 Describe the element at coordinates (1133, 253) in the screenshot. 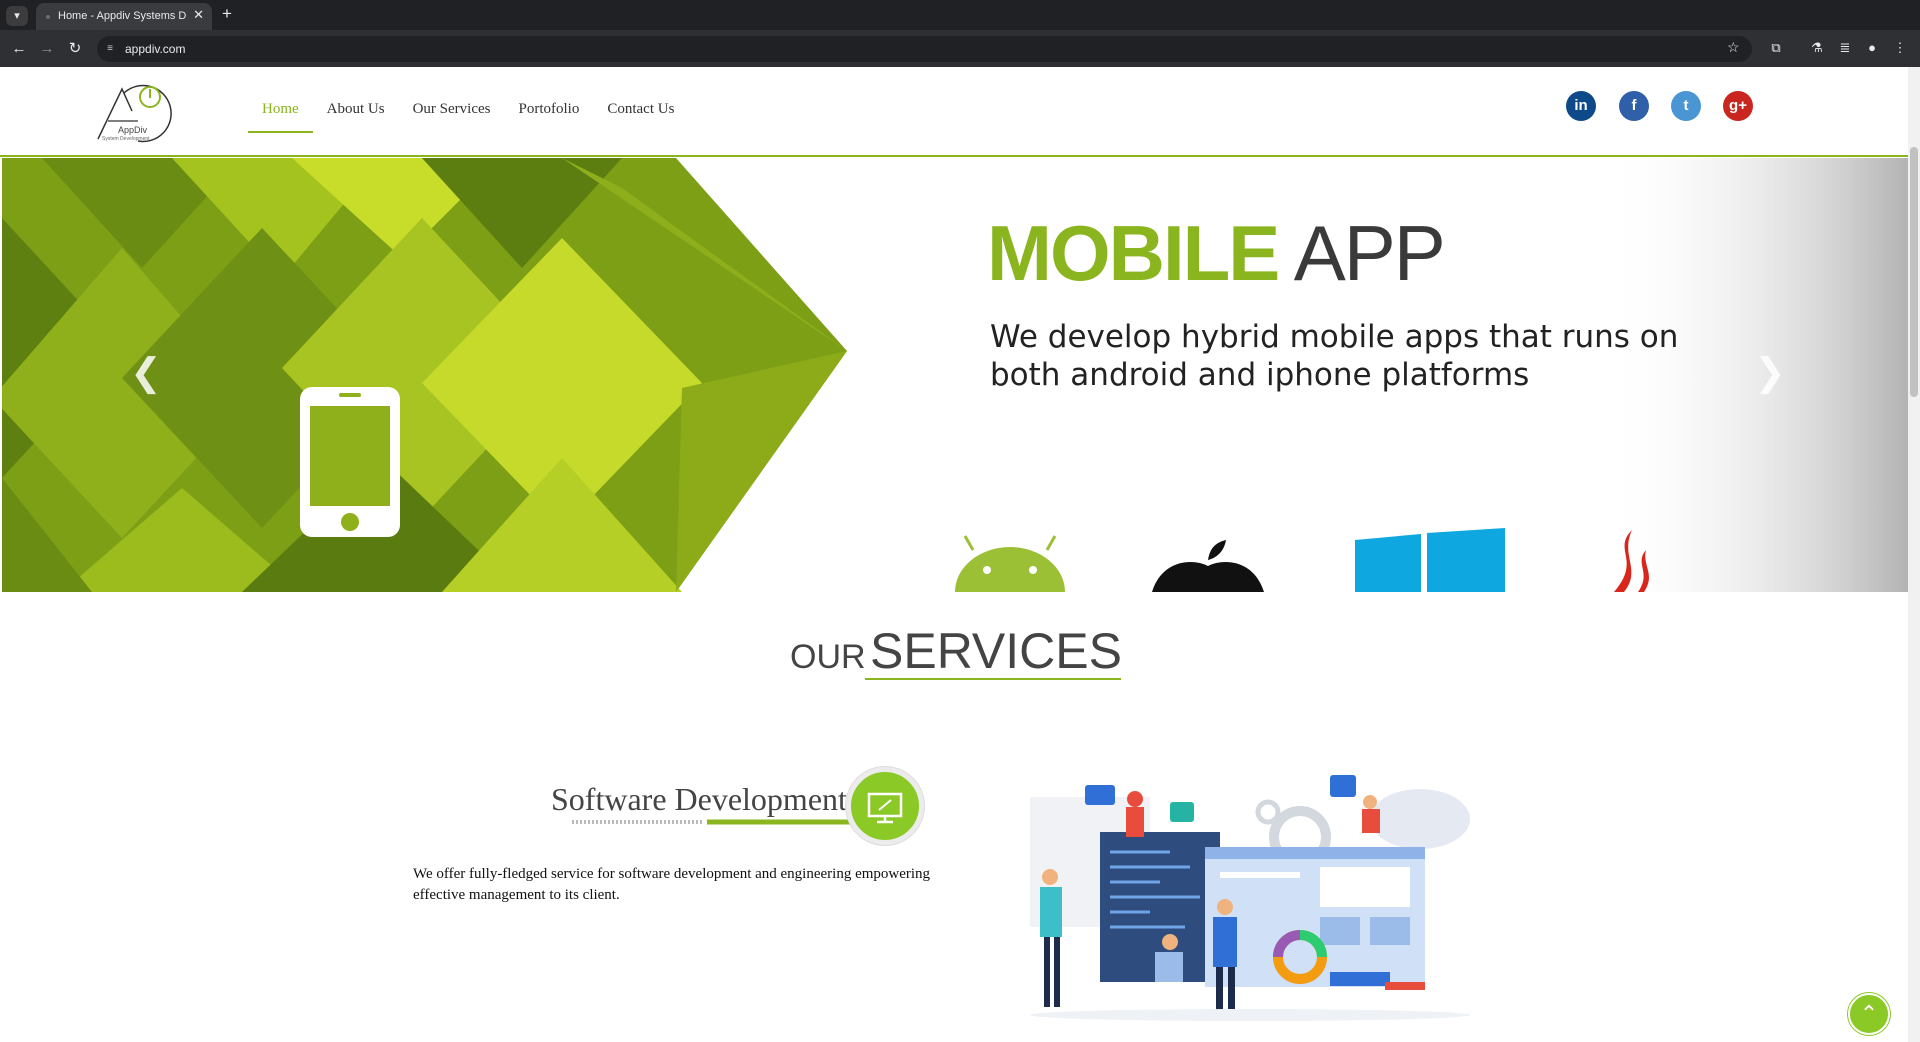

I see `slide-title-bold: MOBILE` at that location.